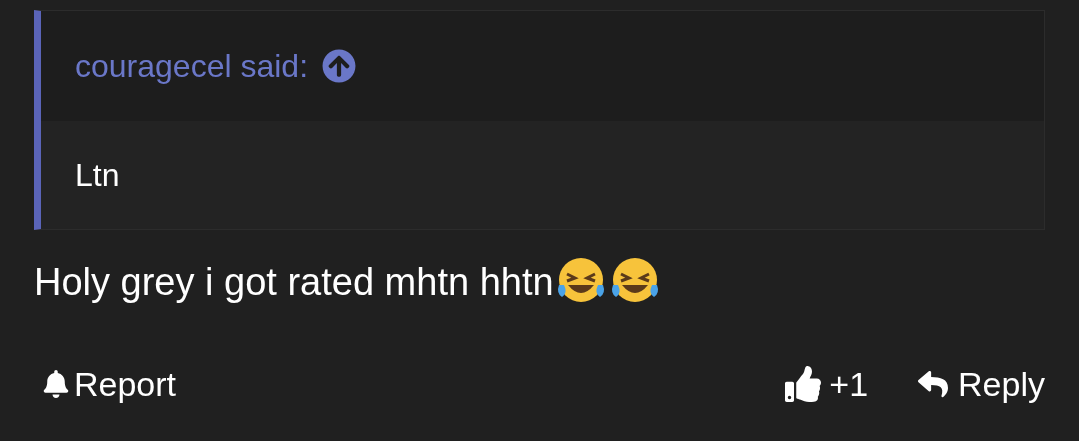  Describe the element at coordinates (339, 66) in the screenshot. I see `jump-to-quote-icon` at that location.